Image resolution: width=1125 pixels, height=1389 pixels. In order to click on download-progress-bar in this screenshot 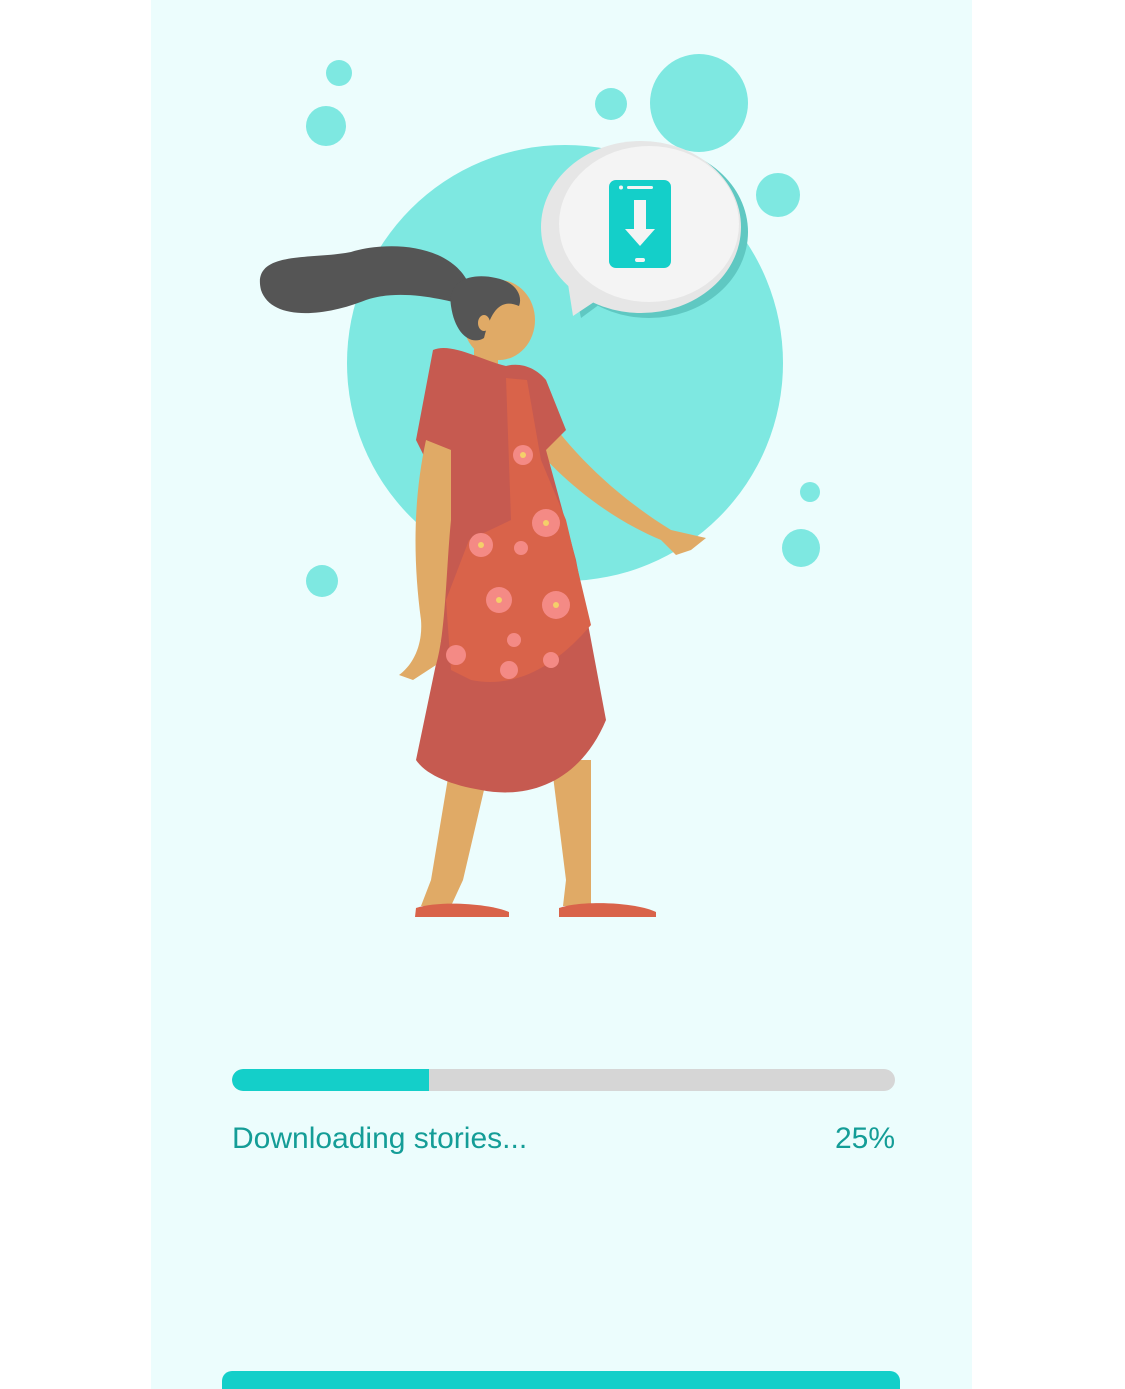, I will do `click(563, 1080)`.